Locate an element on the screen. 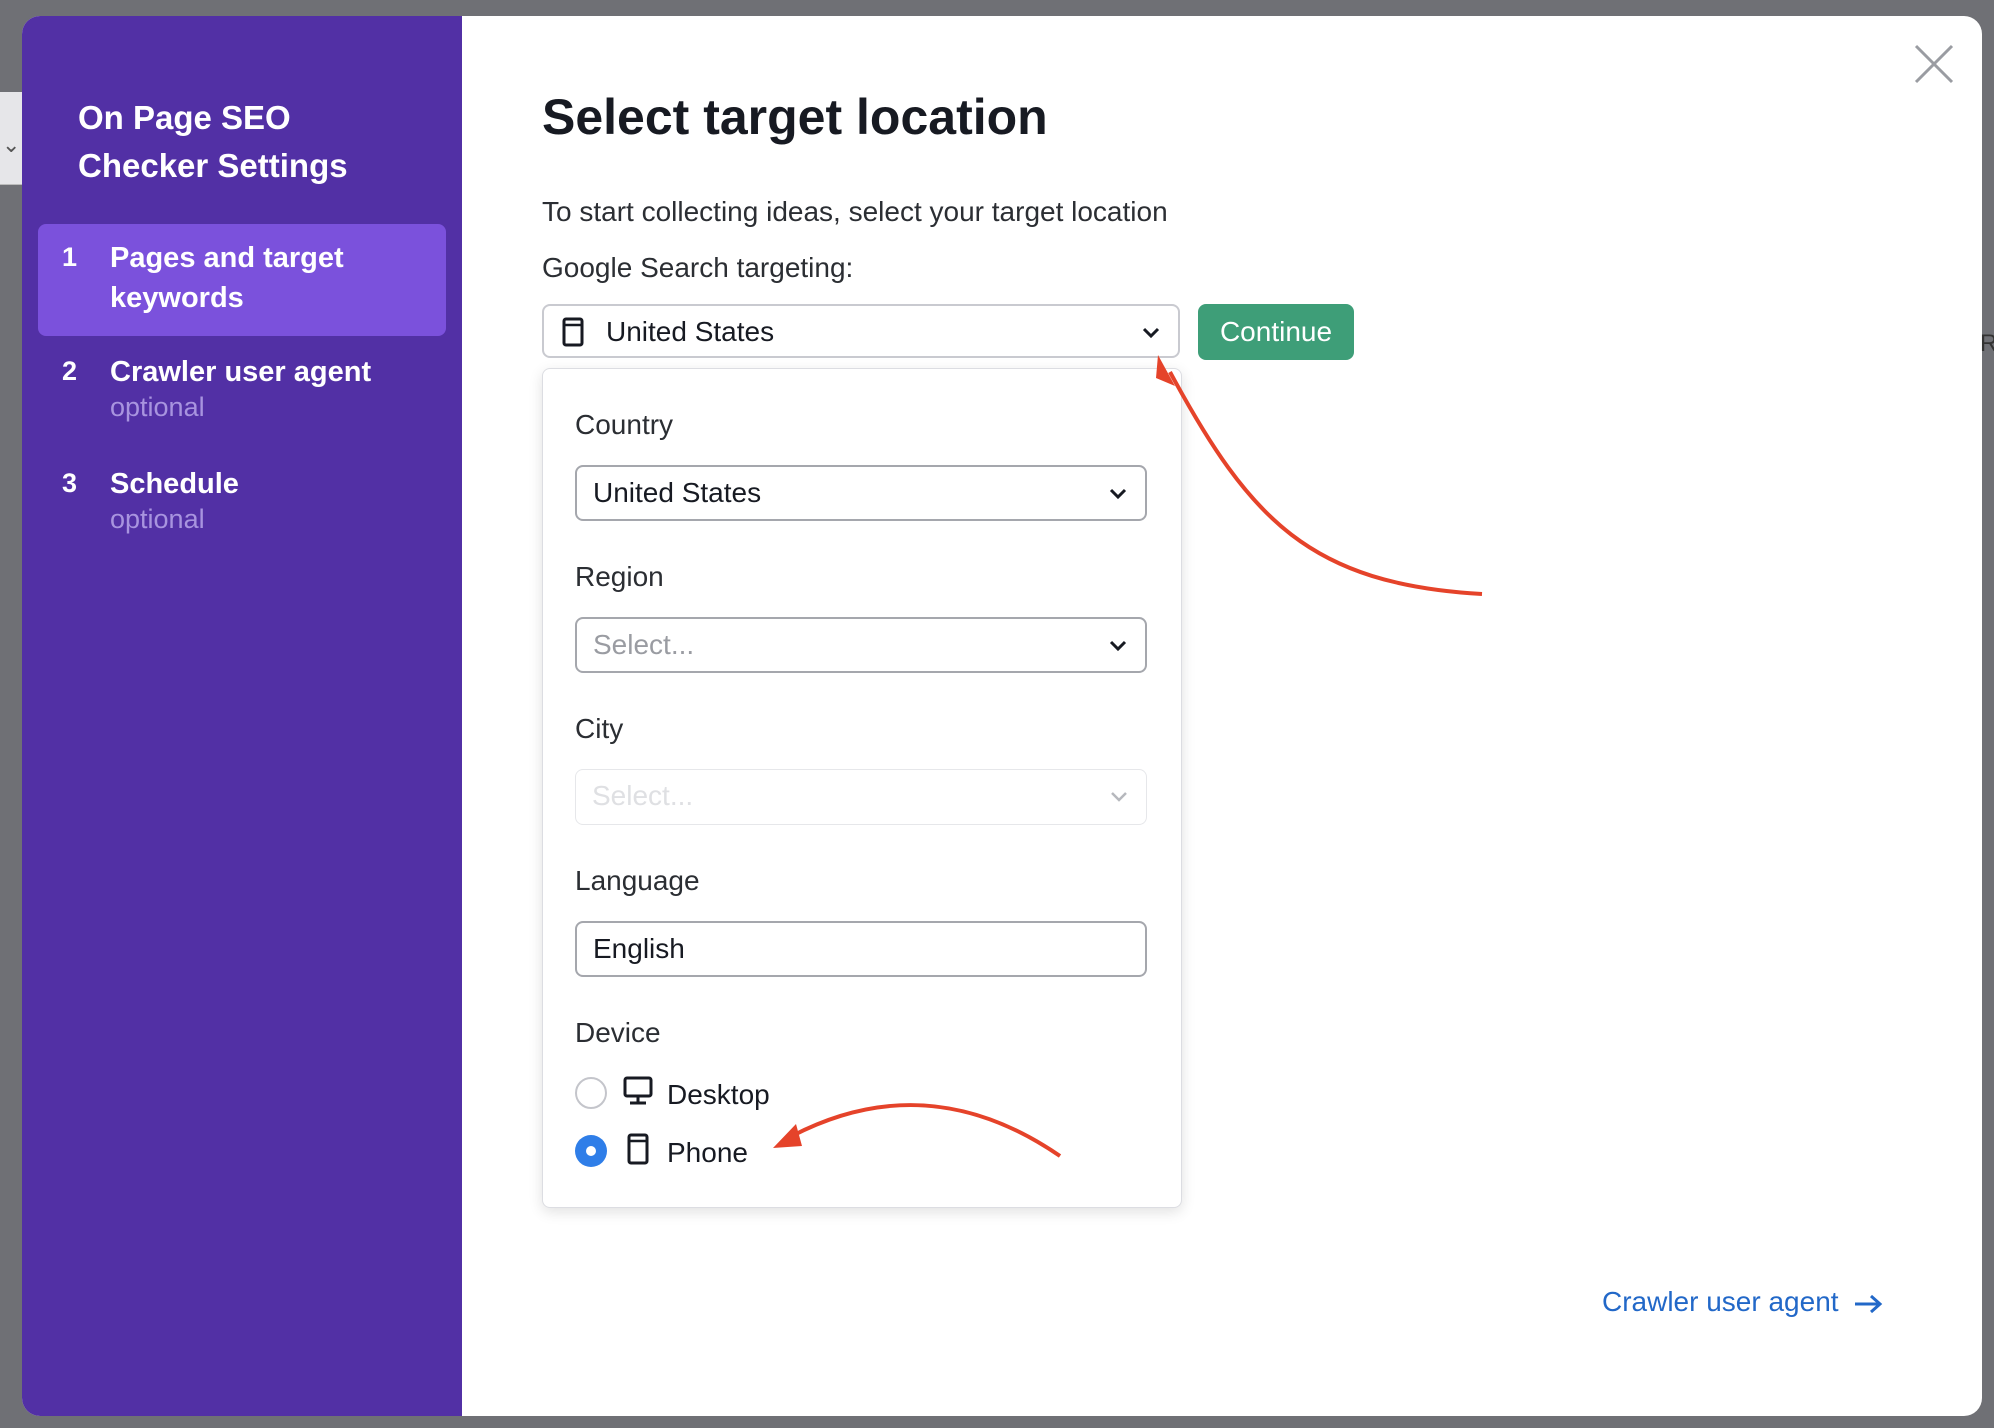  sidebar-step-crawler-user-agent: 2 Crawler user agent optional is located at coordinates (242, 388).